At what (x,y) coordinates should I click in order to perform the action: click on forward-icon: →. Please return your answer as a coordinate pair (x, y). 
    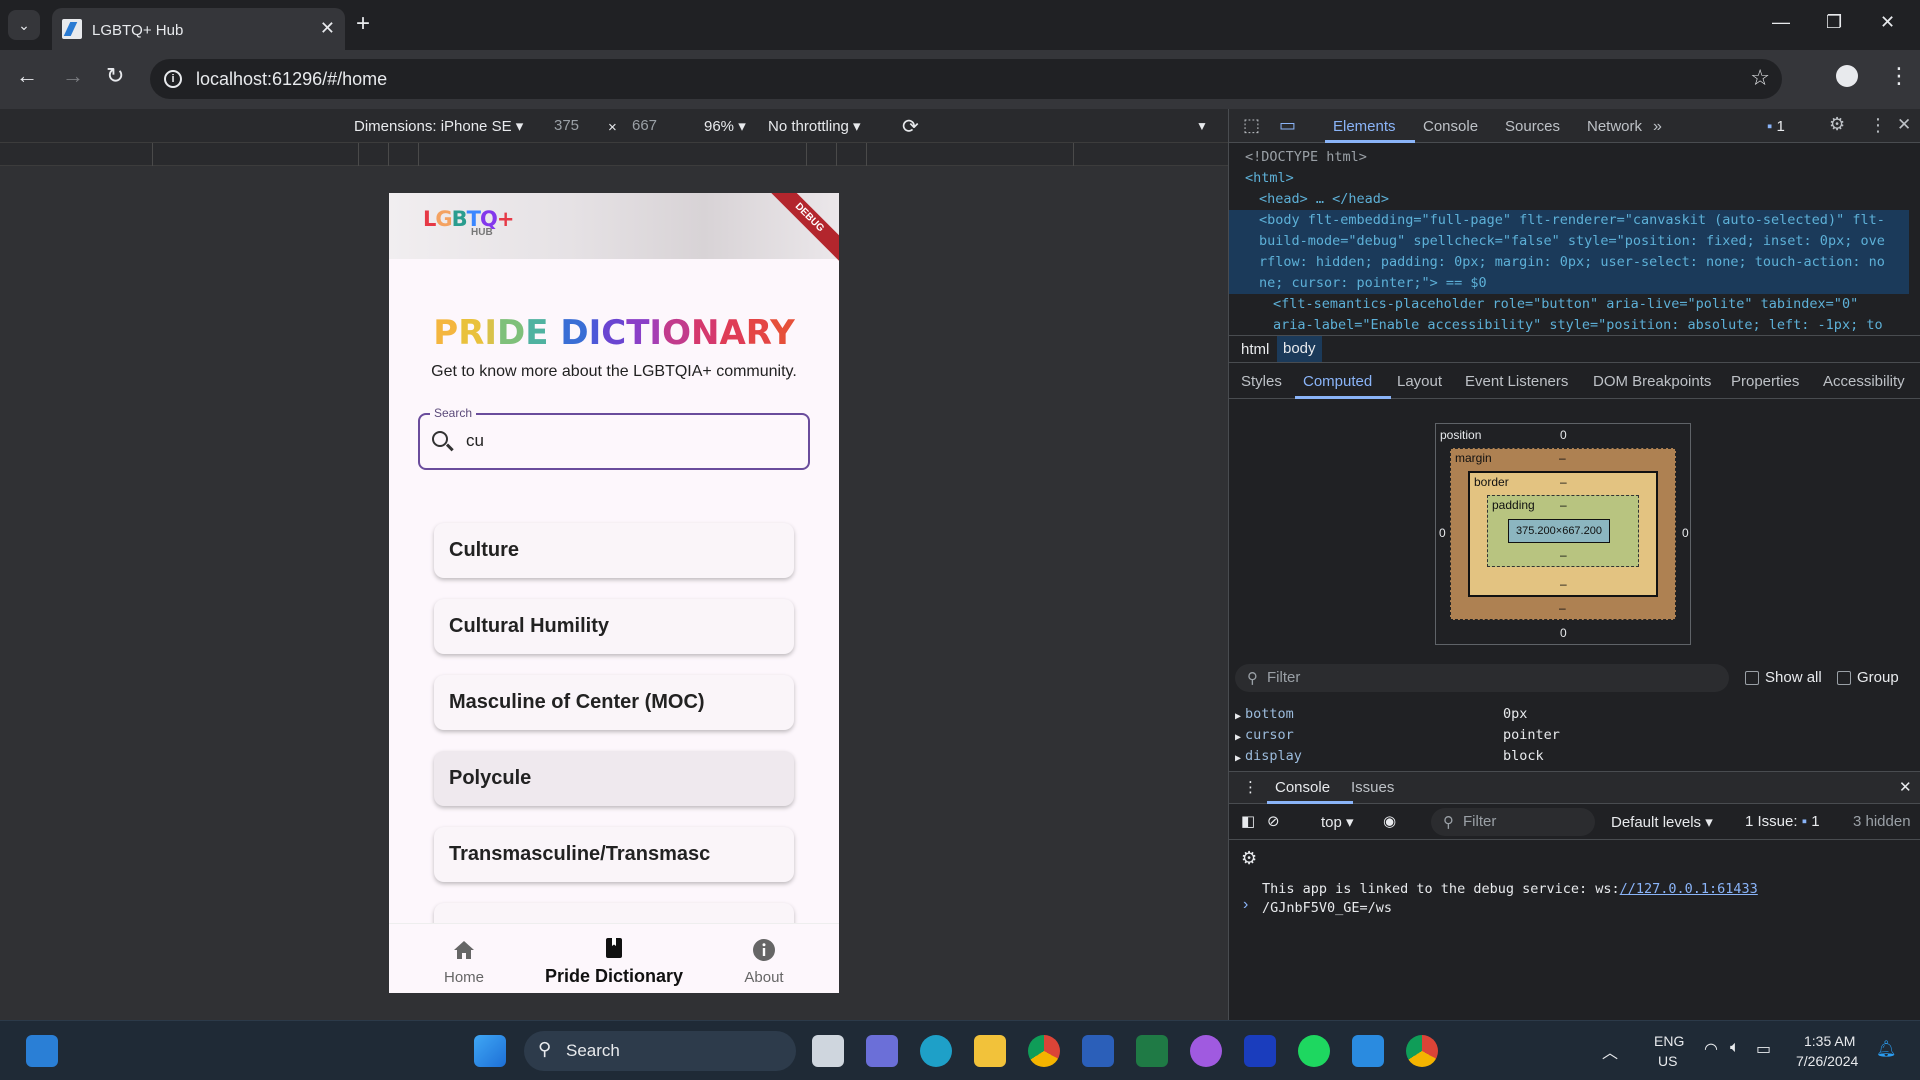
    Looking at the image, I should click on (73, 76).